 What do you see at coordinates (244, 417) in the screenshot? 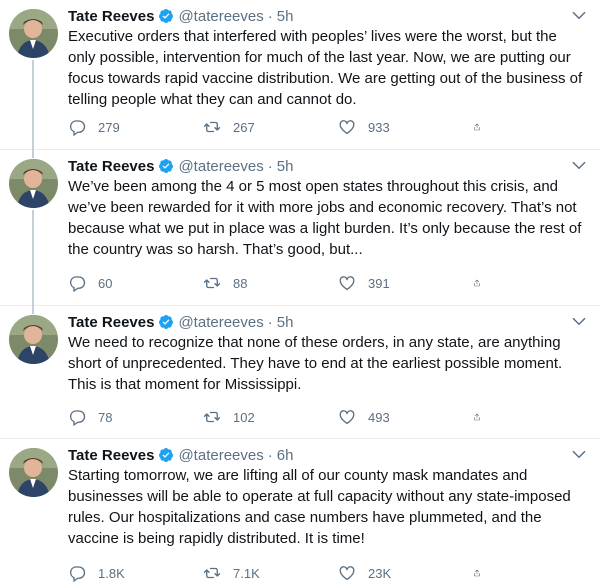
I see `retweet-count: 102` at bounding box center [244, 417].